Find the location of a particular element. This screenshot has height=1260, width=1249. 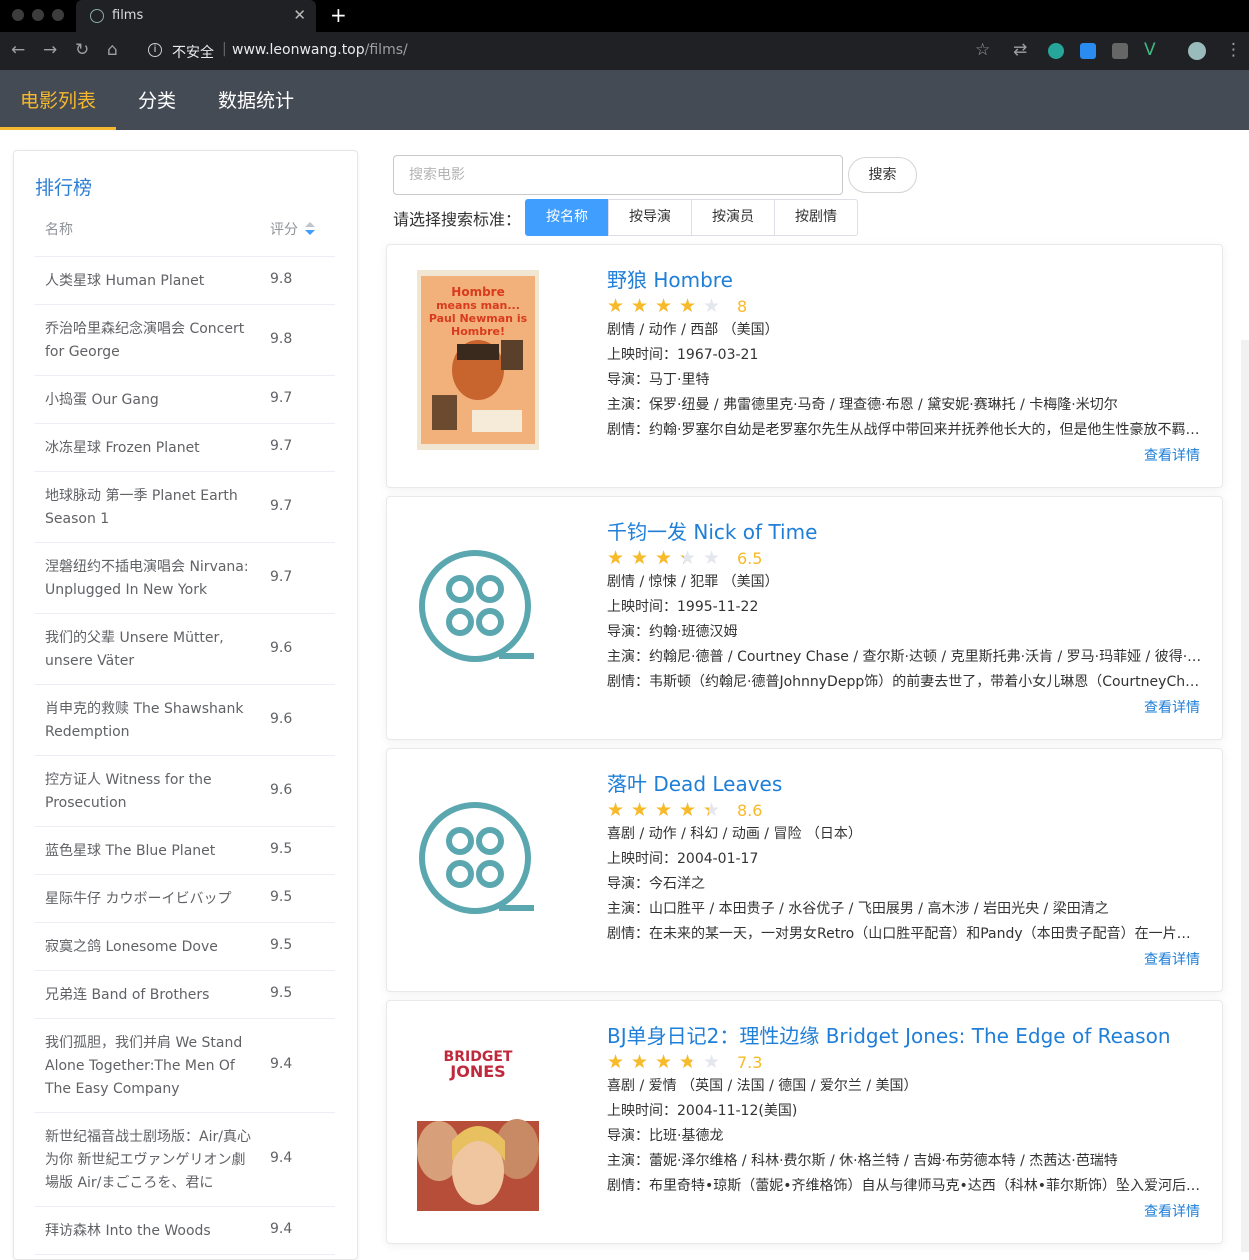

ranking-row: 人类星球 Human Planet 9.8 is located at coordinates (185, 281).